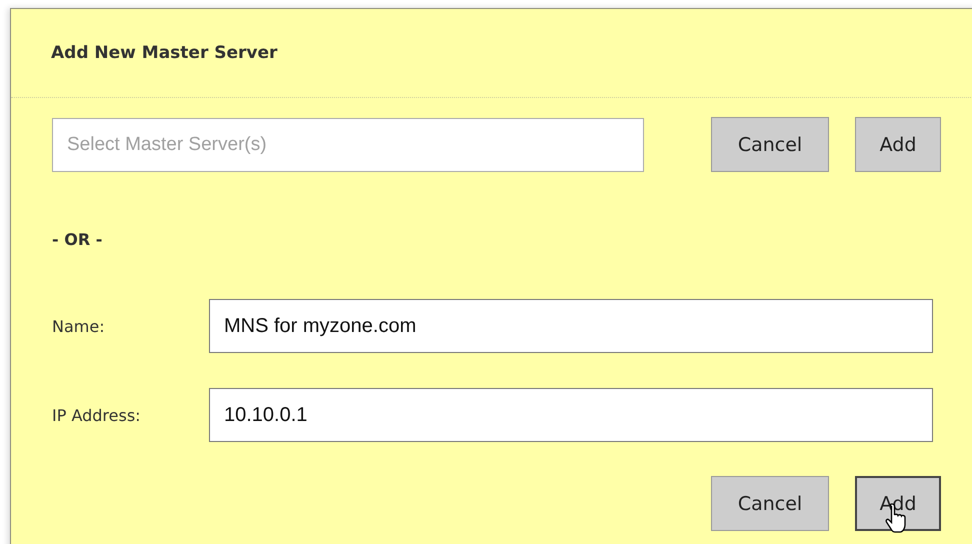  I want to click on dialog-title: Add New Master Server, so click(164, 53).